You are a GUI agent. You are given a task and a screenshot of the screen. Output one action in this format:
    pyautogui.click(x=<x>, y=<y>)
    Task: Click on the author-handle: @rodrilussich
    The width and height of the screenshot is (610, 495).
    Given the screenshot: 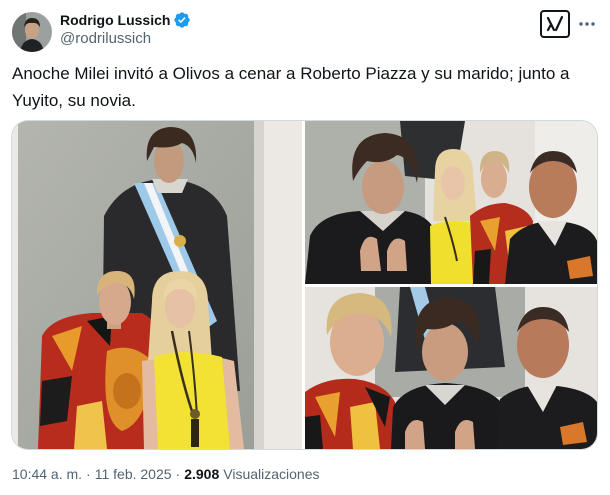 What is the action you would take?
    pyautogui.click(x=105, y=39)
    